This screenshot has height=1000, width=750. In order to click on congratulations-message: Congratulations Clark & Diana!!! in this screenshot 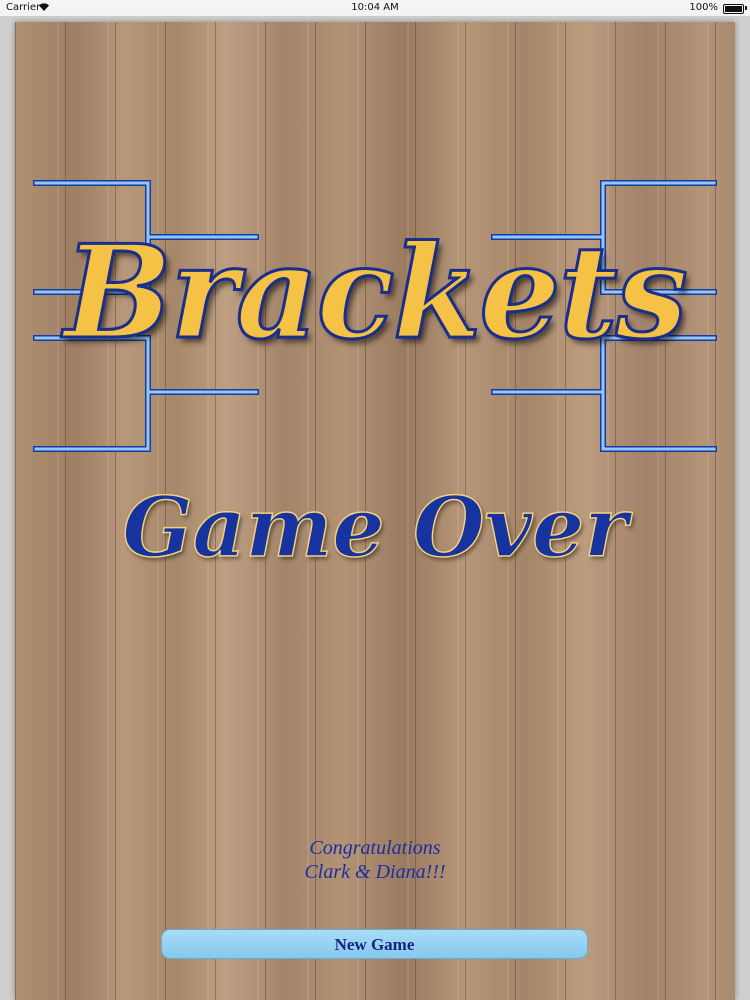, I will do `click(375, 860)`.